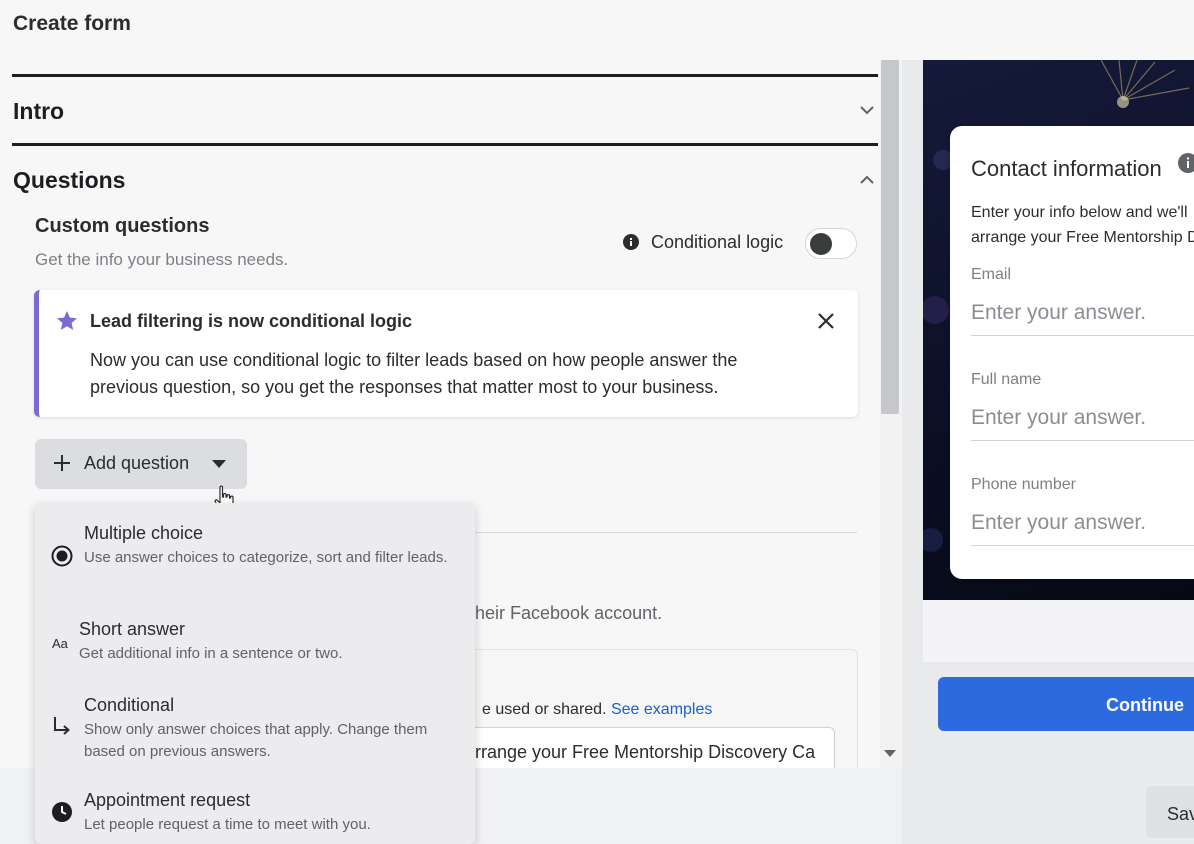 This screenshot has width=1194, height=844. I want to click on full-name-field: Enter your answer., so click(1082, 423).